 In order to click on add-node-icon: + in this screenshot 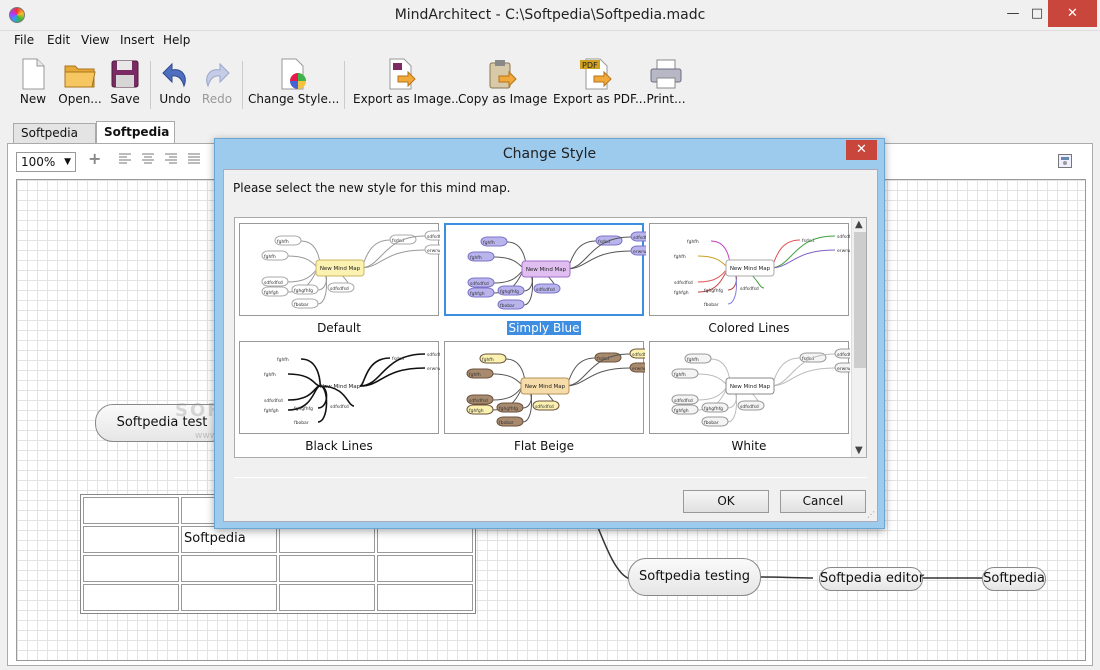, I will do `click(94, 158)`.